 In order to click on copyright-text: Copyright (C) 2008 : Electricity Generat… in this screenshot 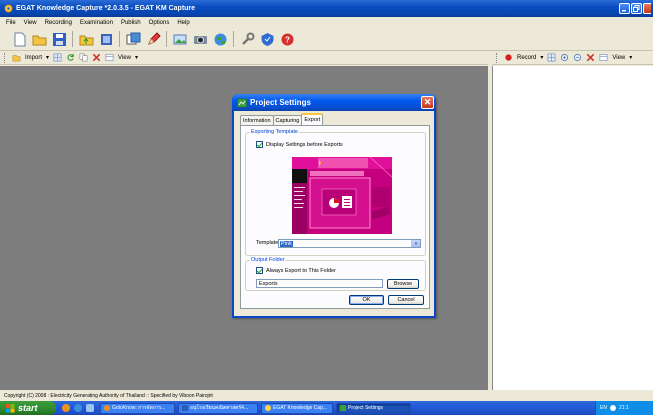, I will do `click(108, 395)`.